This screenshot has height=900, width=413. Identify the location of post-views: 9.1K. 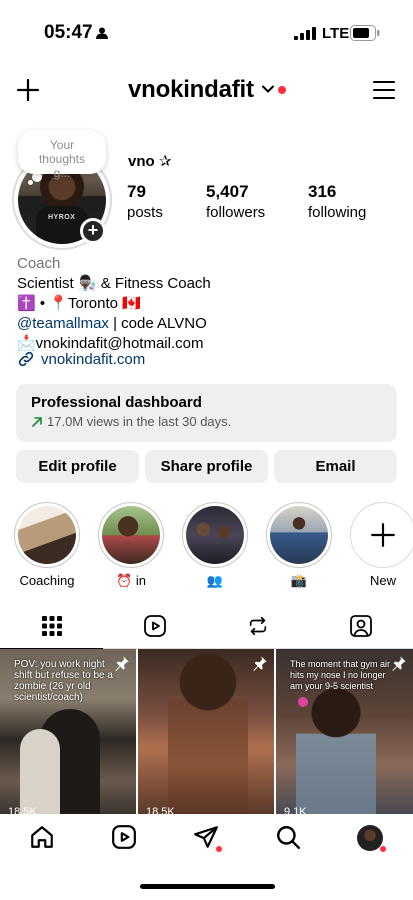
(295, 810).